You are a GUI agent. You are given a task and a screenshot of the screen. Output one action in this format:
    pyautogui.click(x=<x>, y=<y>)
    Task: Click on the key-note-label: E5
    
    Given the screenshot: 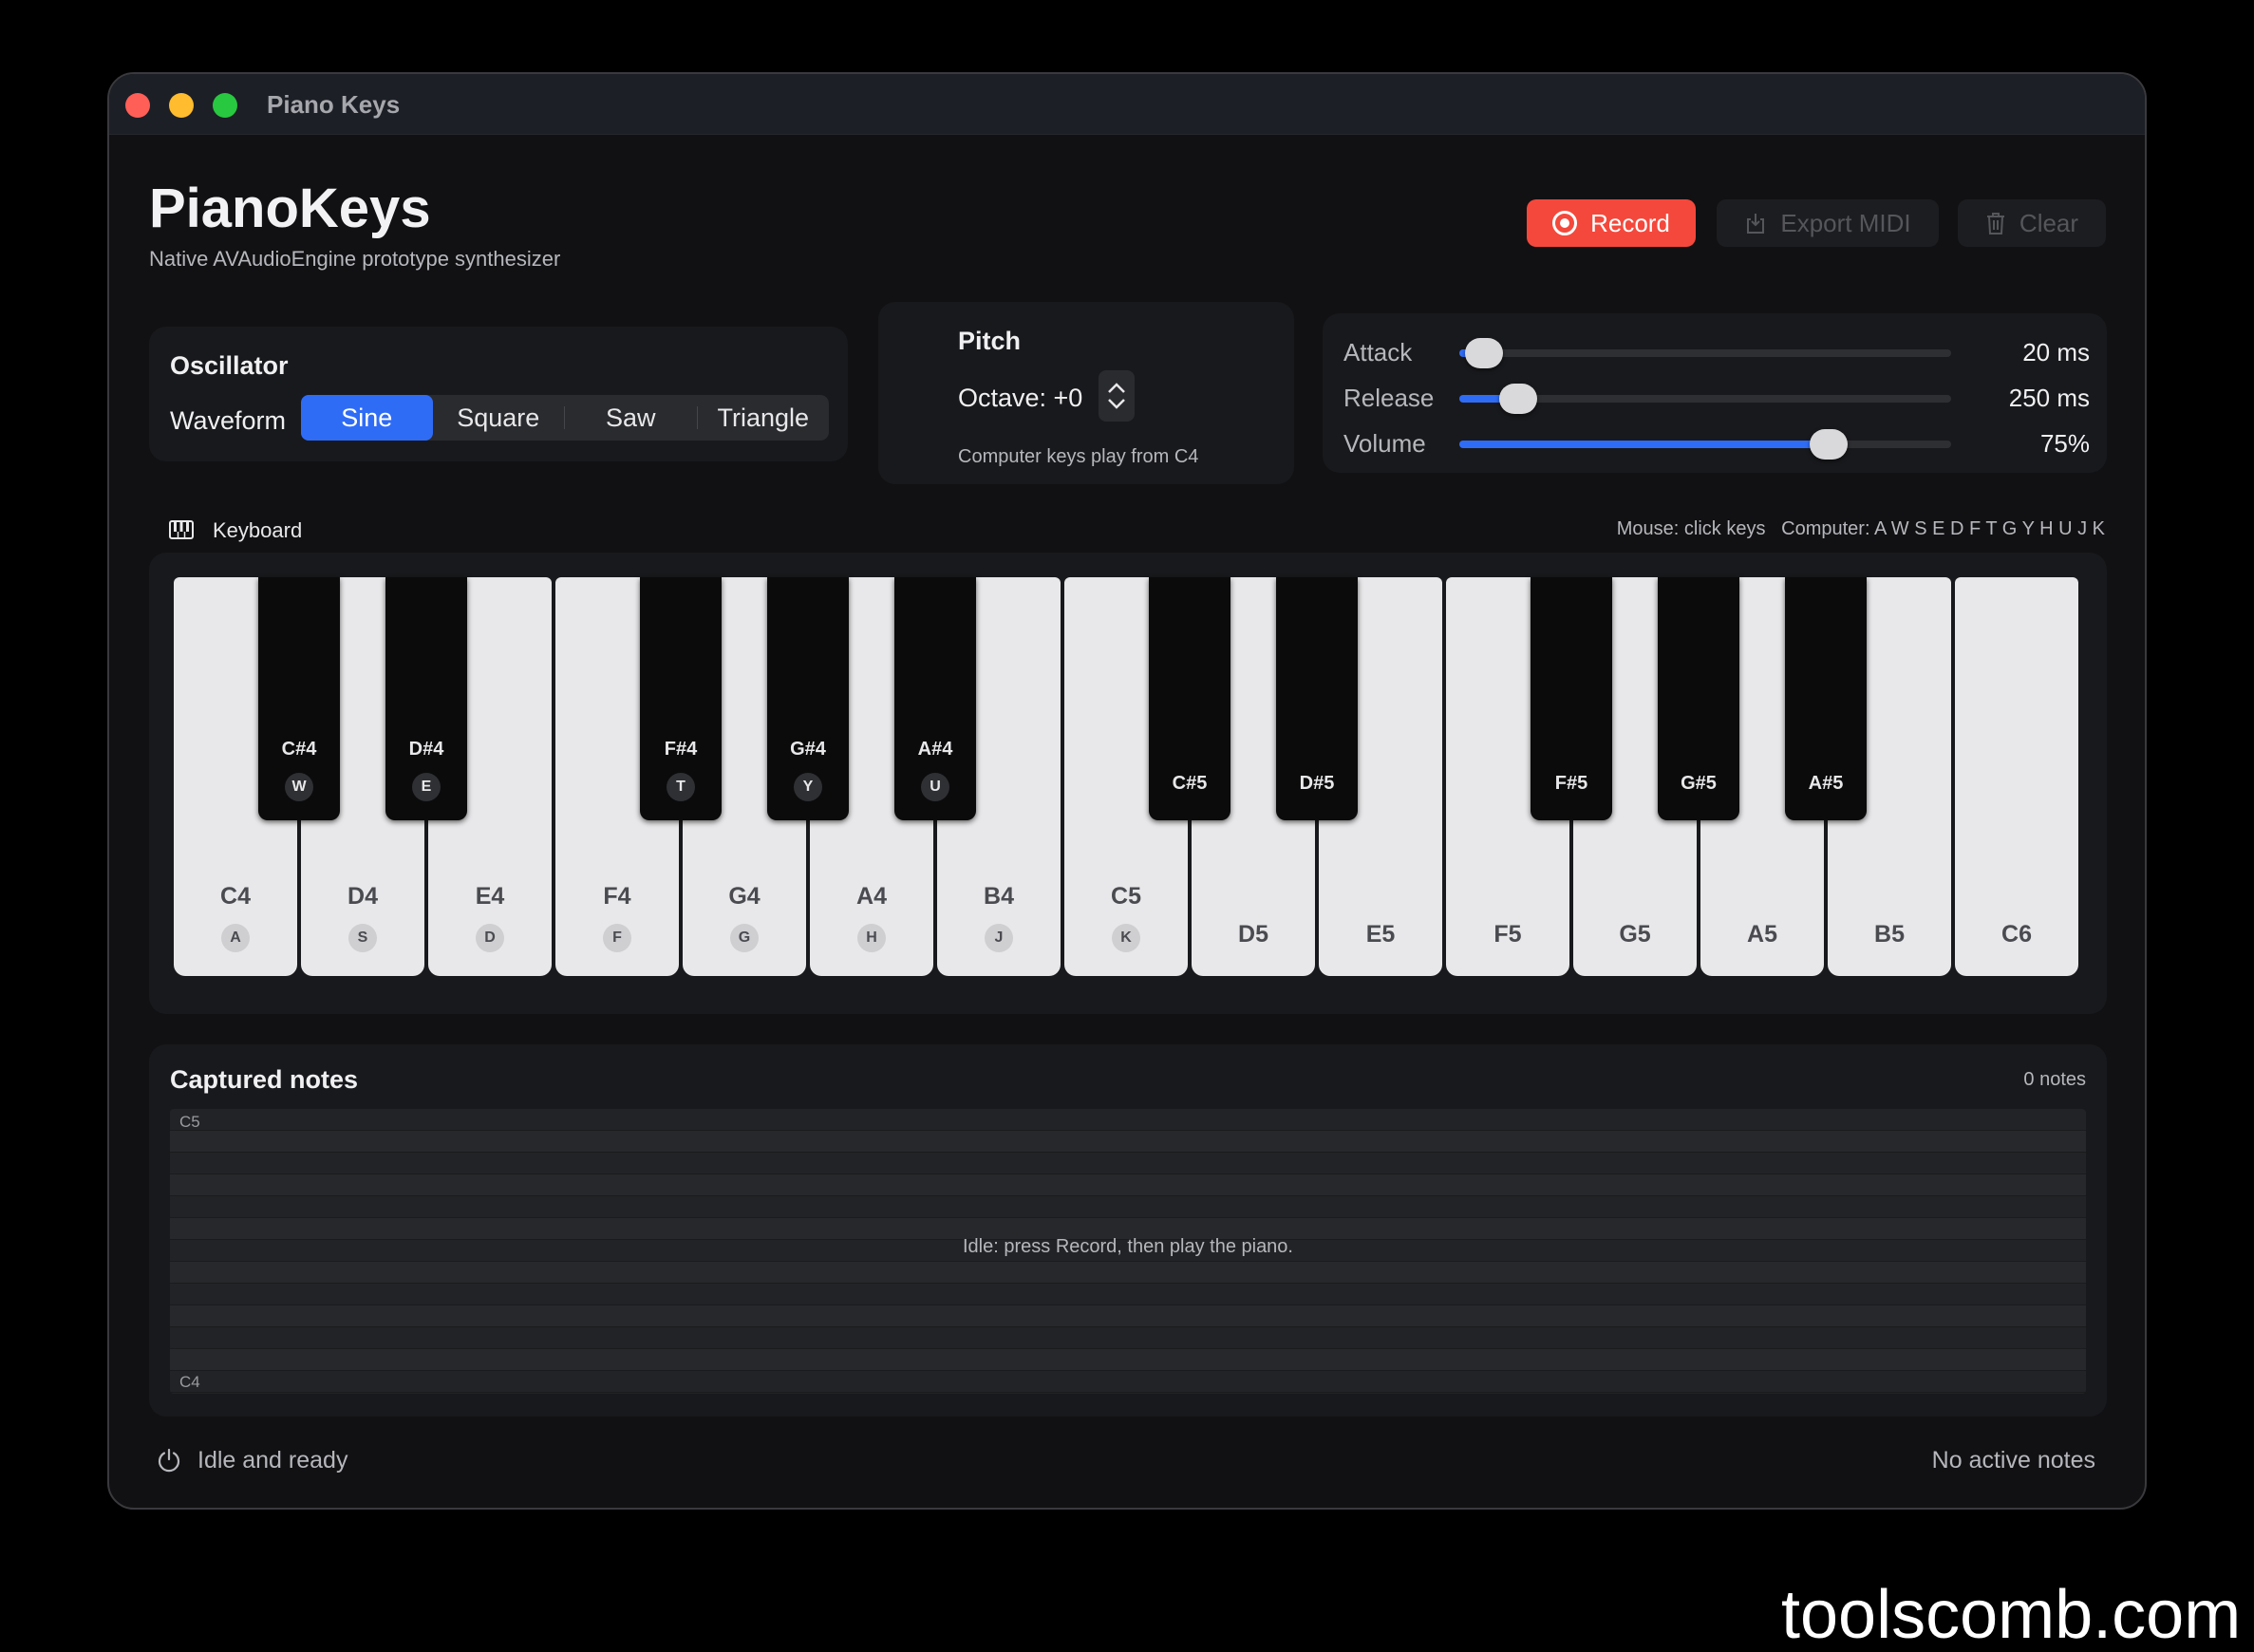 What is the action you would take?
    pyautogui.click(x=1380, y=934)
    